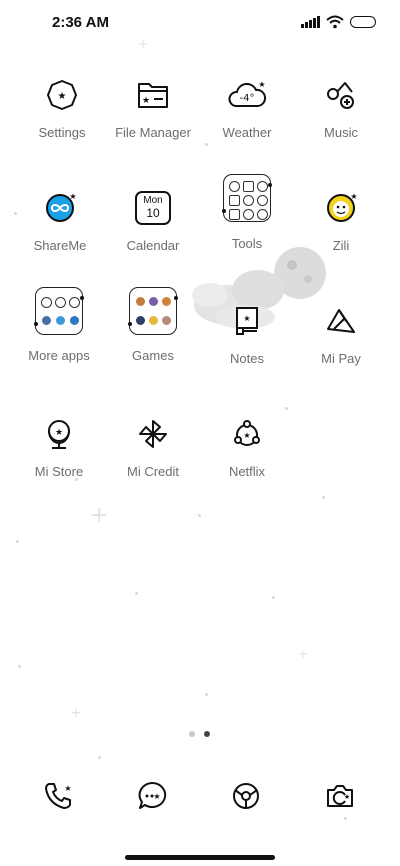  I want to click on app-mi-credit: Mi Credit, so click(153, 455).